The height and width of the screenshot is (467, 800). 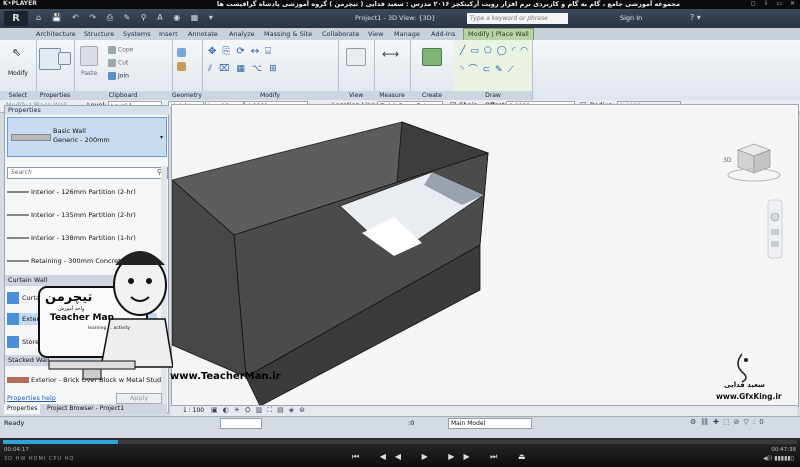 I want to click on viewcube, so click(x=754, y=162).